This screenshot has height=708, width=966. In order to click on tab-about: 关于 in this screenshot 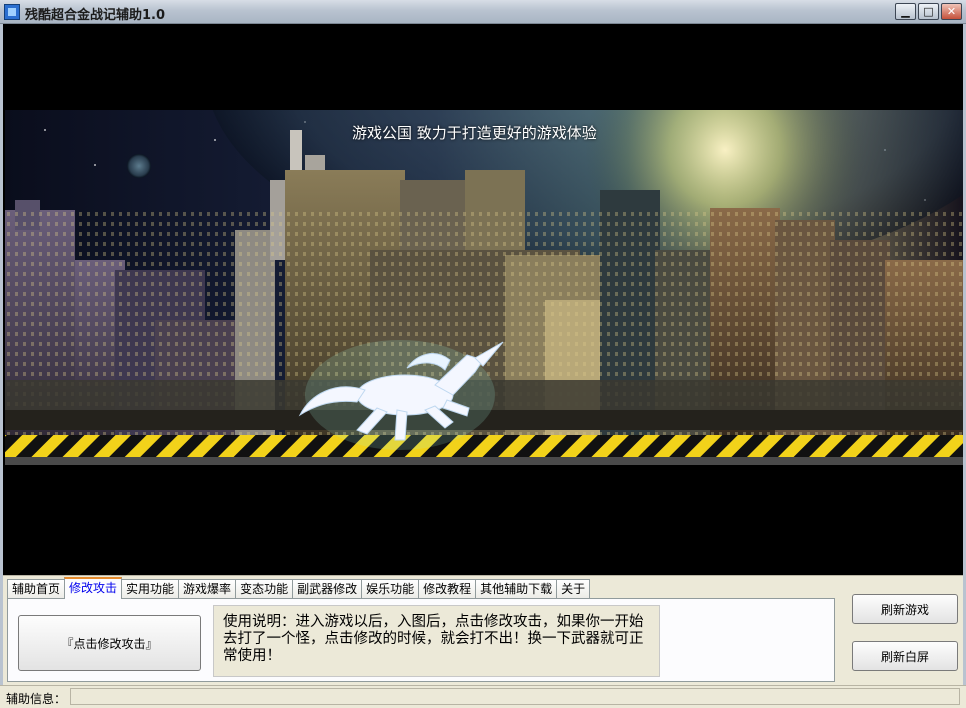, I will do `click(573, 589)`.